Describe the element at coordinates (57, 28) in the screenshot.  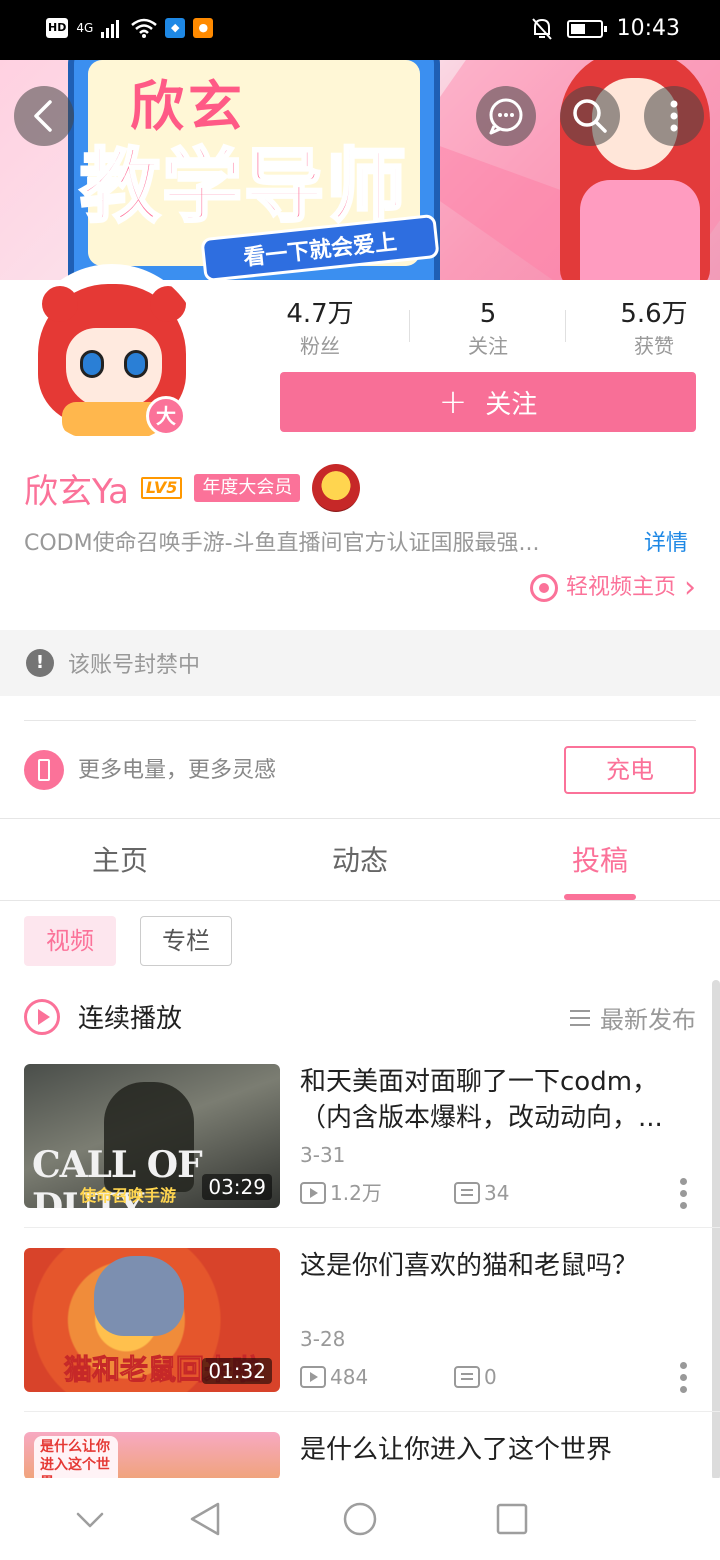
I see `hd-icon: HD` at that location.